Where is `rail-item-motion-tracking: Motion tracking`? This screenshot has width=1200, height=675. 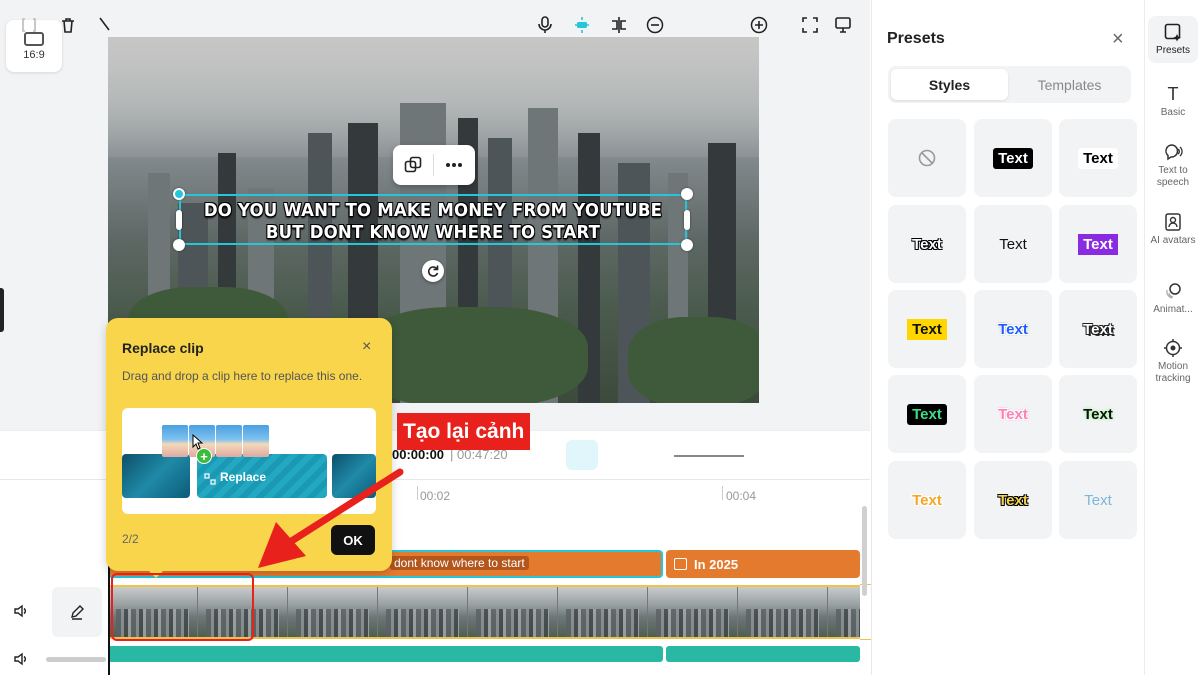
rail-item-motion-tracking: Motion tracking is located at coordinates (1173, 361).